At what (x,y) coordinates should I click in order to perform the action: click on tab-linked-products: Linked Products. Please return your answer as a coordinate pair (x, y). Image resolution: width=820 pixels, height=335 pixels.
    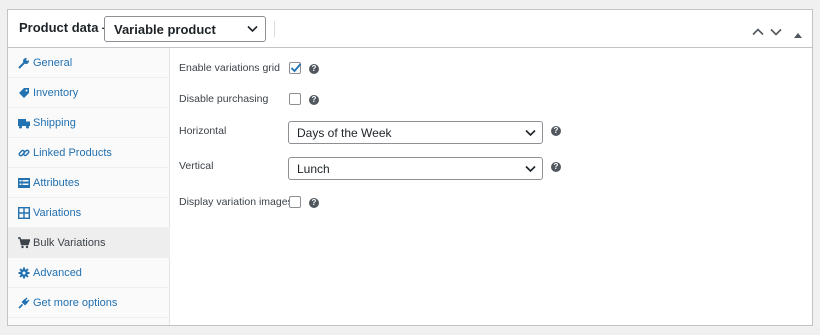
    Looking at the image, I should click on (89, 153).